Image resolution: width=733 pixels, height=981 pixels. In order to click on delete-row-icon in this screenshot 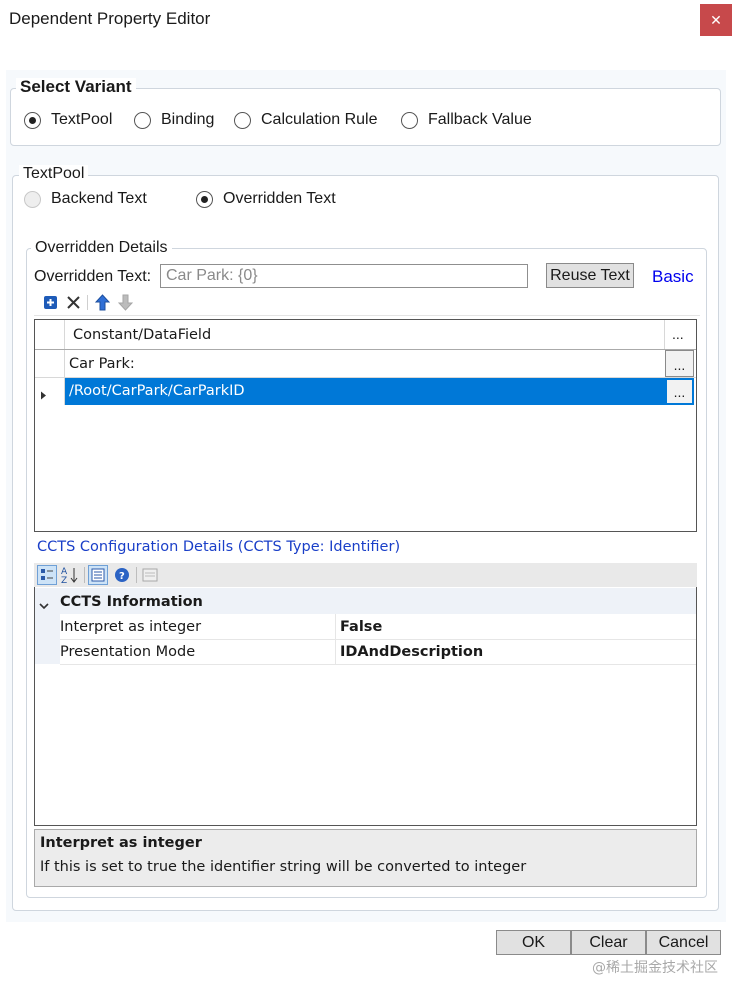, I will do `click(73, 302)`.